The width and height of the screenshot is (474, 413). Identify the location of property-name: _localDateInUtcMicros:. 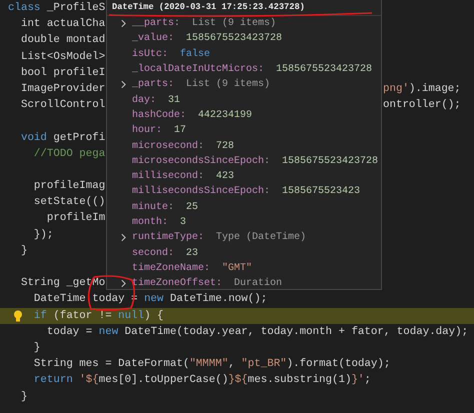
(198, 70).